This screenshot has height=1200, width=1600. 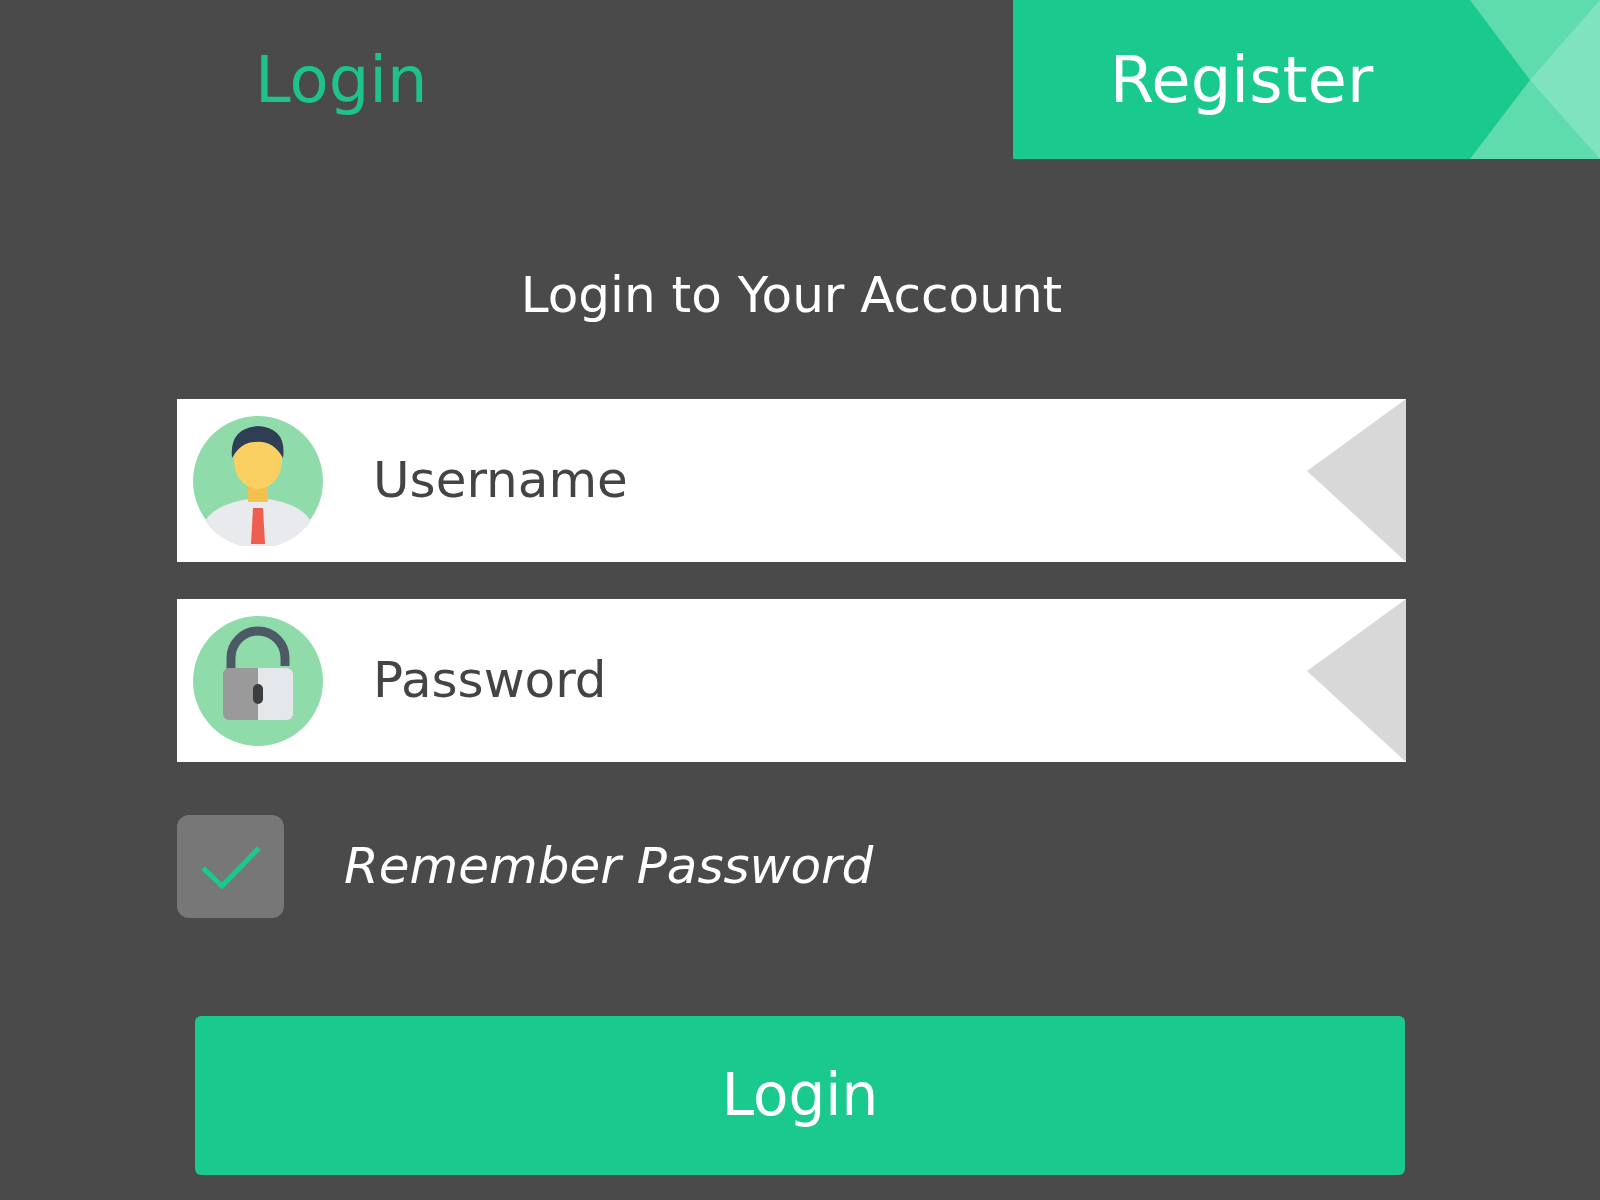 I want to click on text-field: Username, so click(x=791, y=480).